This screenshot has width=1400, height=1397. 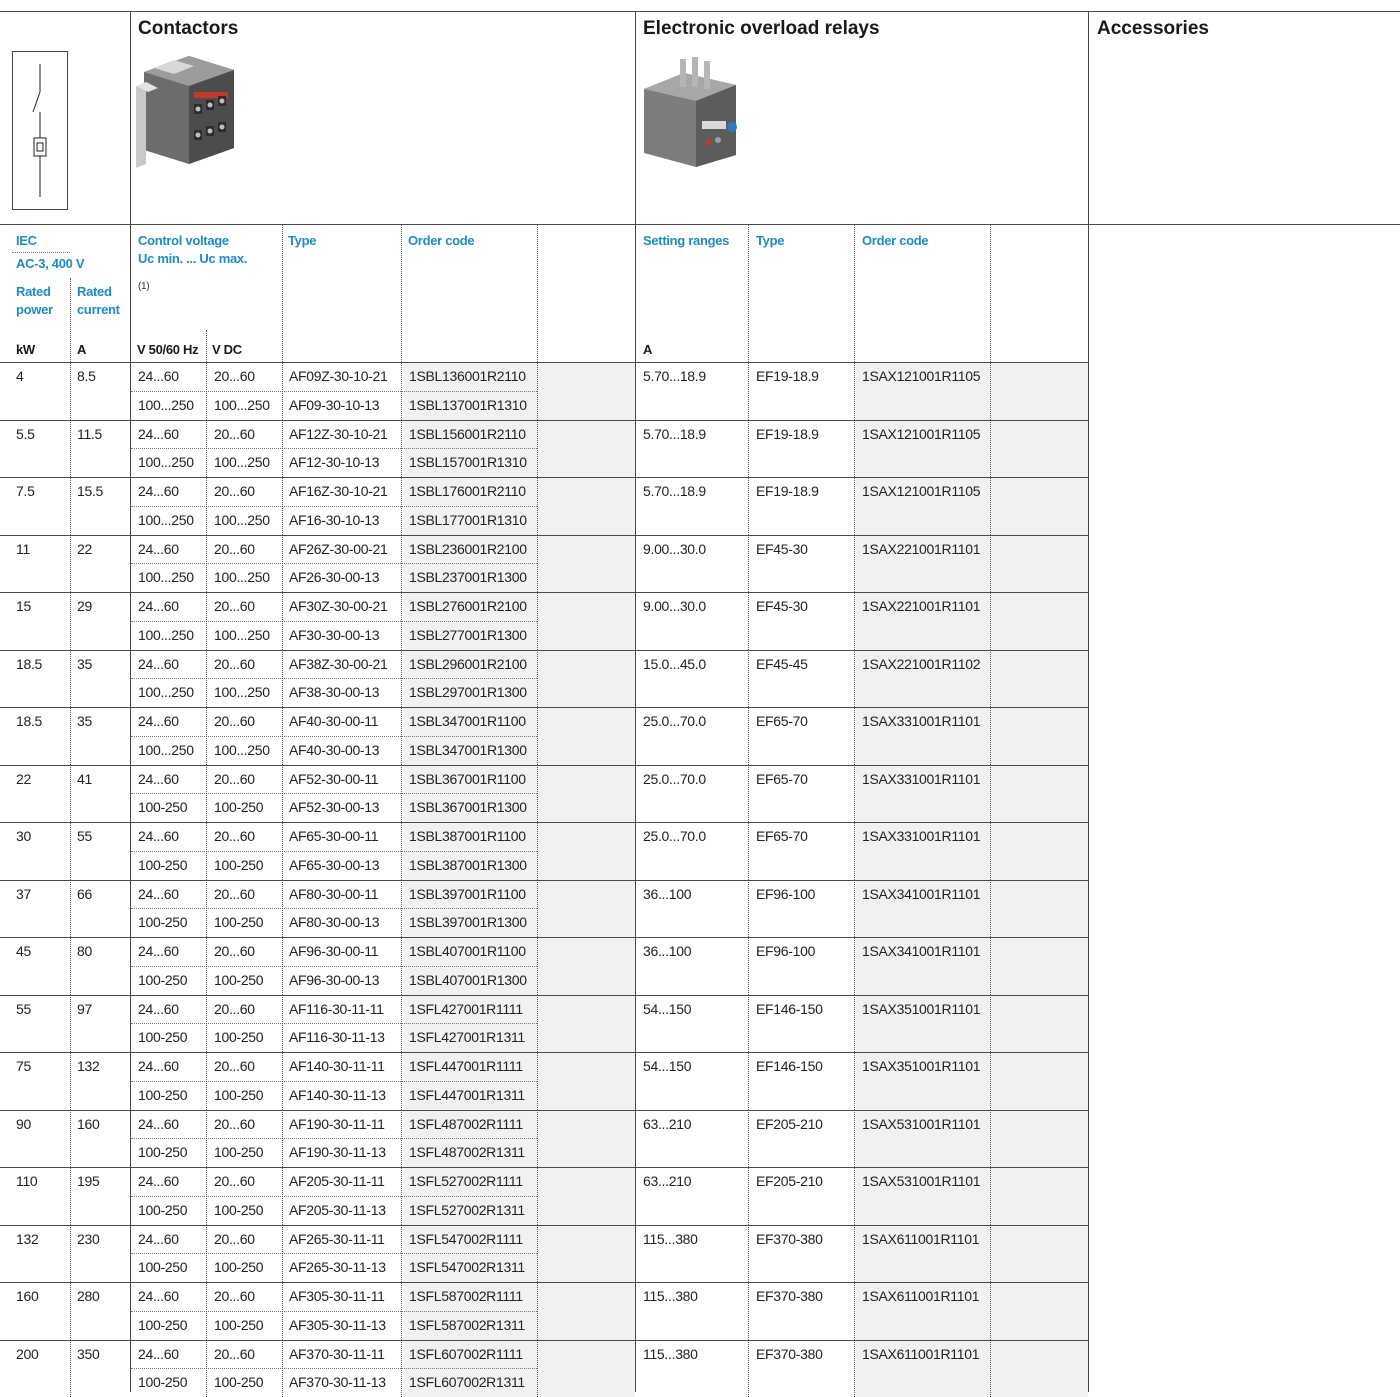 I want to click on cell-t2: AF265-30-11-13, so click(x=337, y=1267).